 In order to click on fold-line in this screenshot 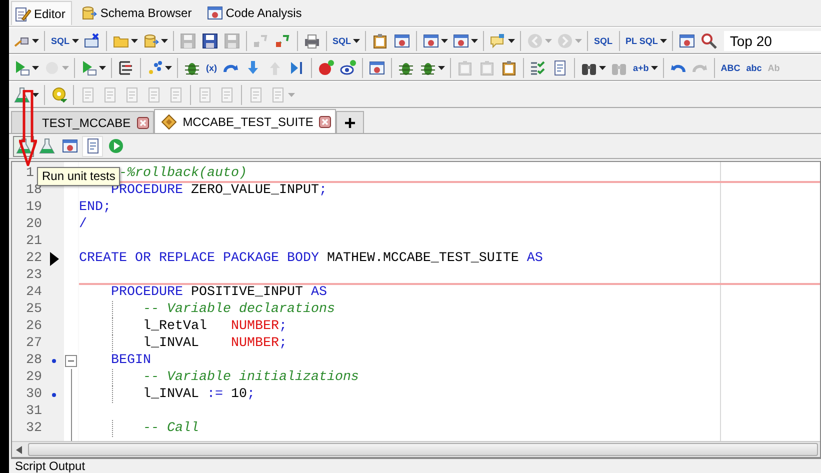, I will do `click(71, 405)`.